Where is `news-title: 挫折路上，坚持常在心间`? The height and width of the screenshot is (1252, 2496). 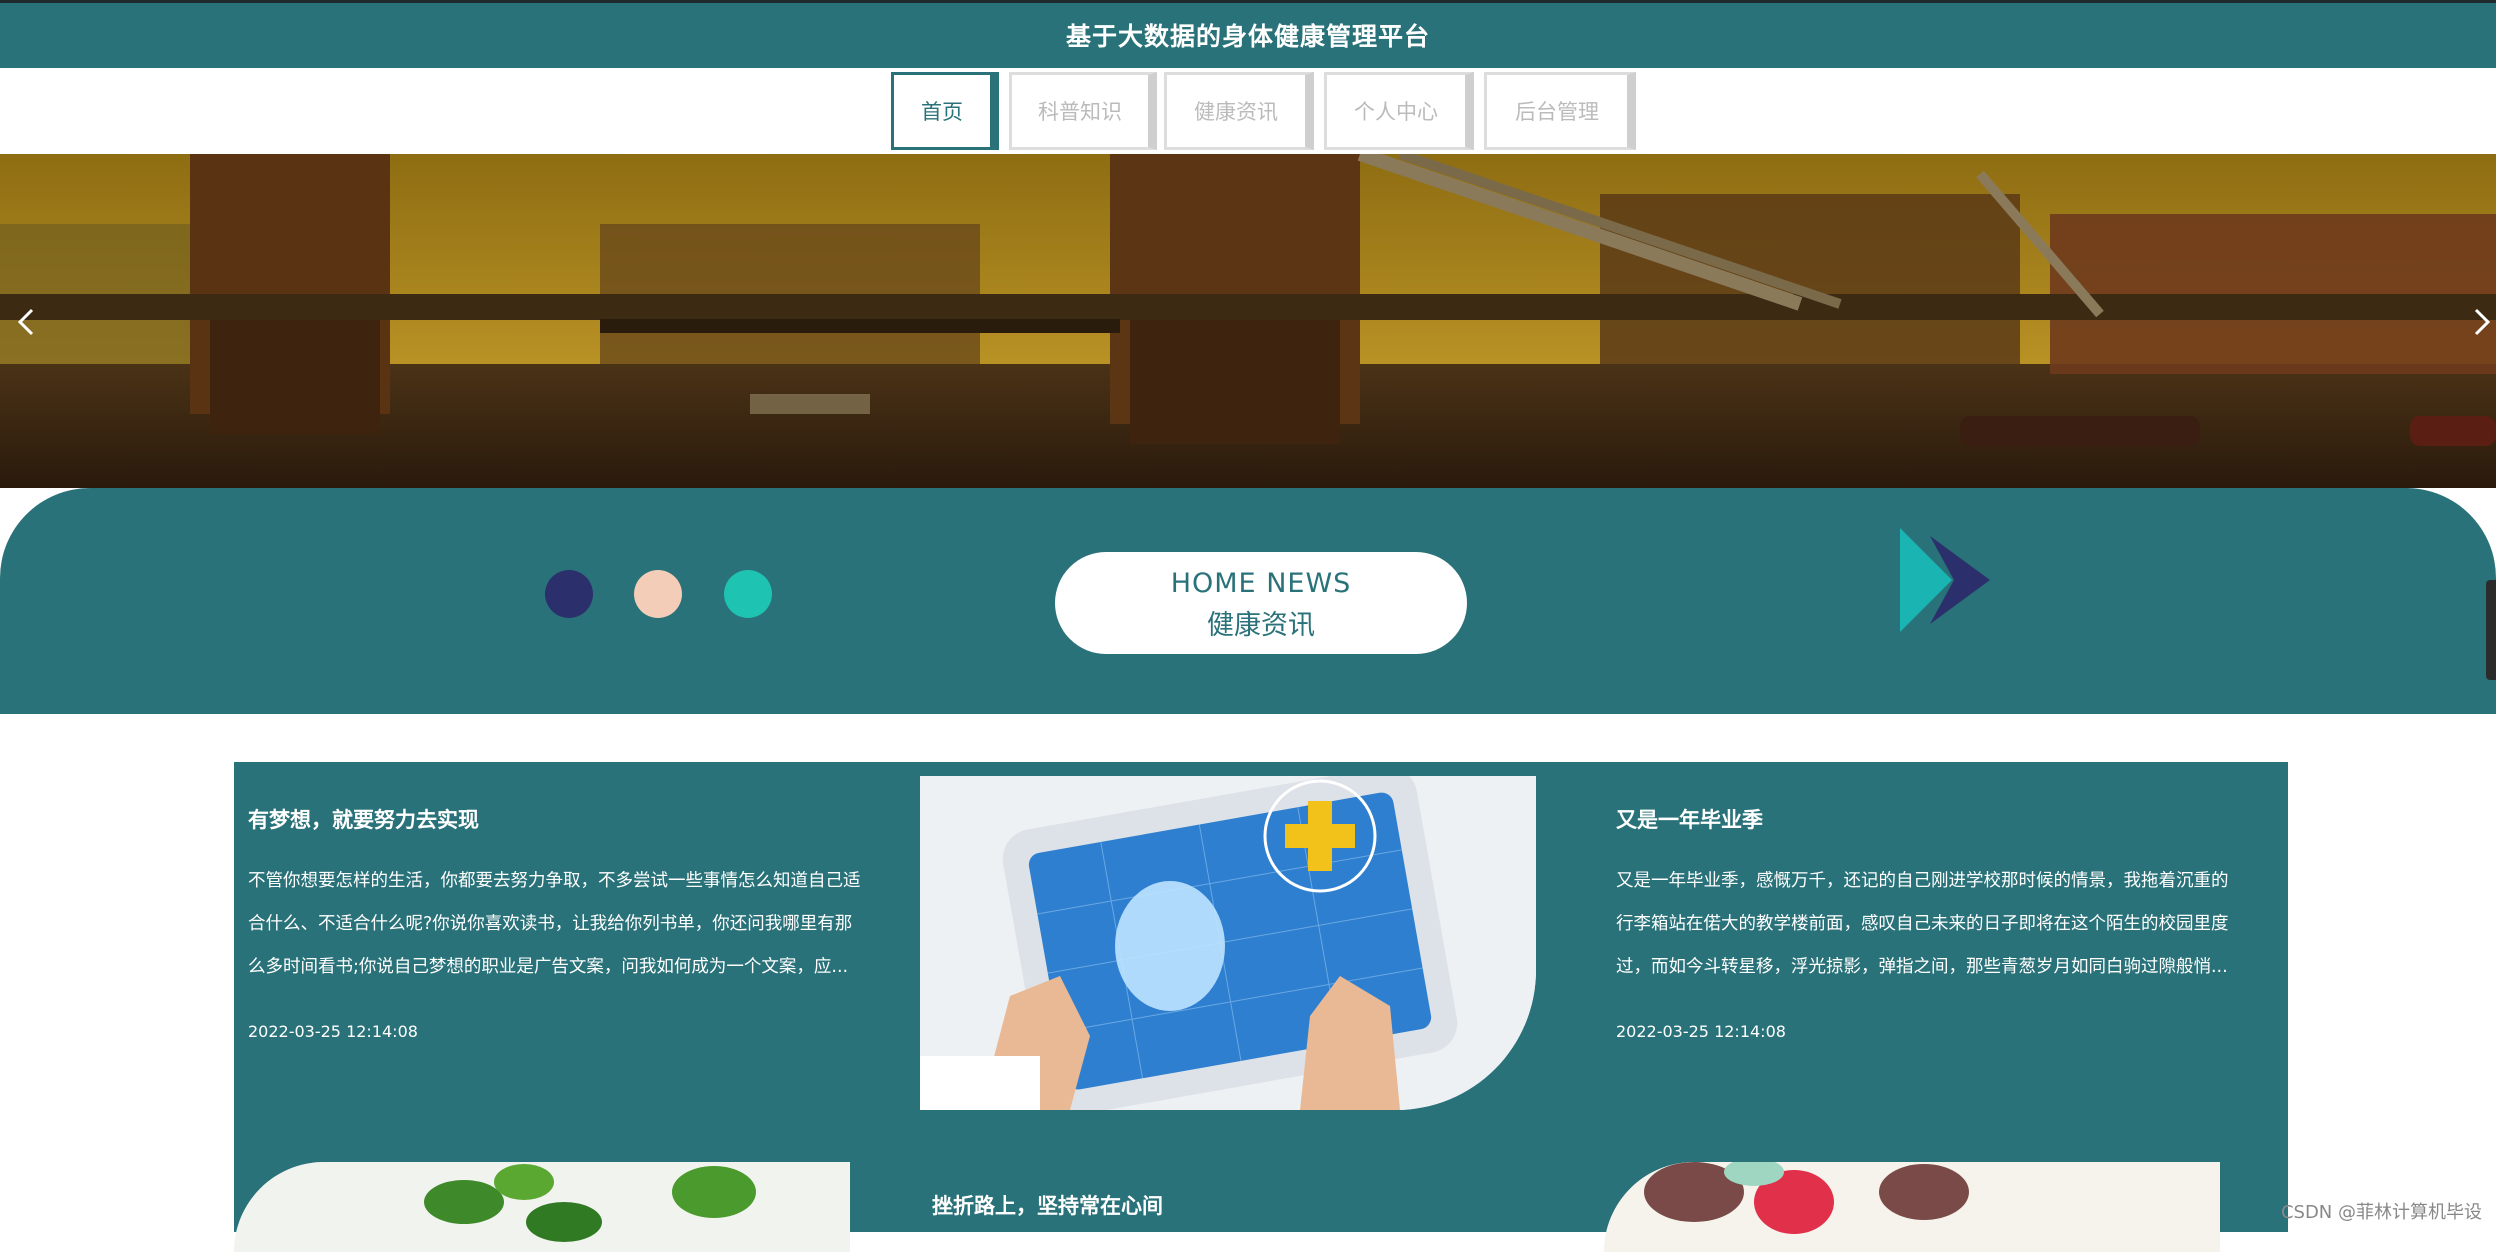
news-title: 挫折路上，坚持常在心间 is located at coordinates (1047, 1205).